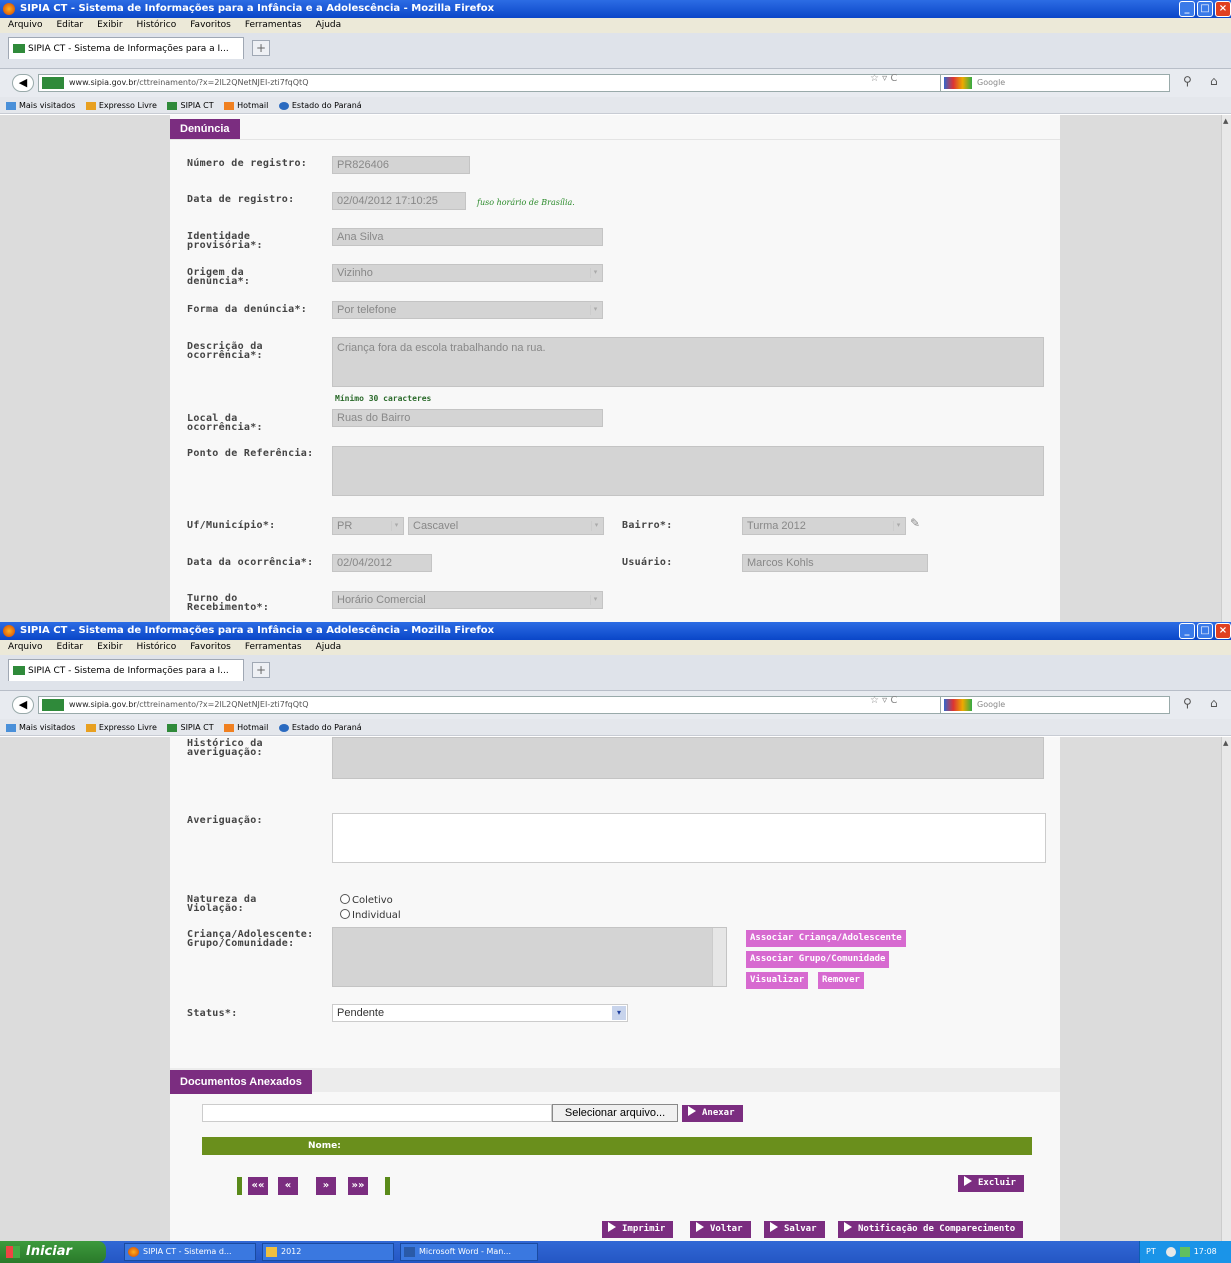  Describe the element at coordinates (529, 957) in the screenshot. I see `crianca-grupo-listbox` at that location.